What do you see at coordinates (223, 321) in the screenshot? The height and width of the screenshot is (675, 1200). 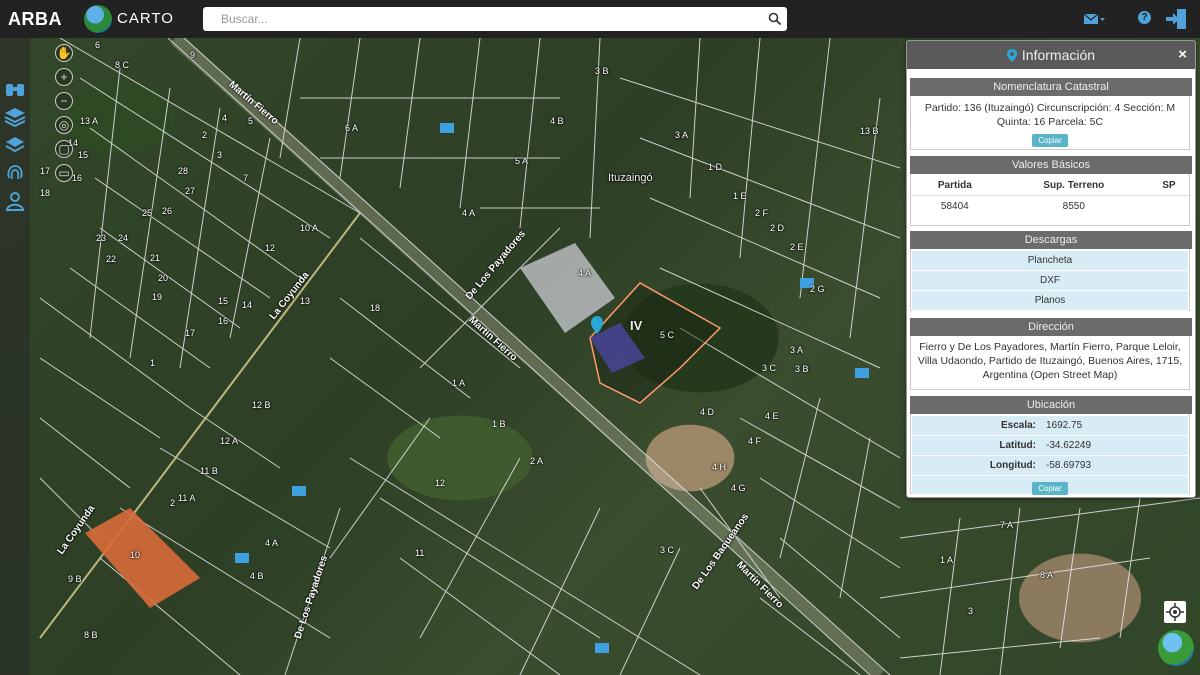 I see `parcel-number: 16` at bounding box center [223, 321].